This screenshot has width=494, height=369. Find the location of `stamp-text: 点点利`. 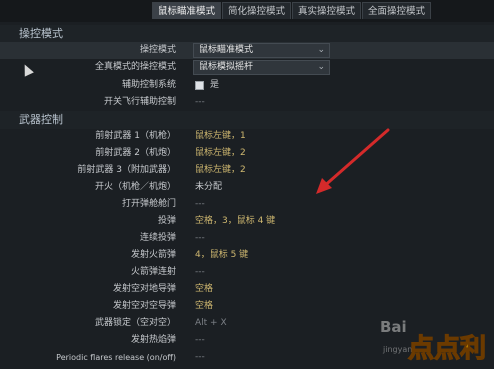

stamp-text: 点点利 is located at coordinates (447, 348).